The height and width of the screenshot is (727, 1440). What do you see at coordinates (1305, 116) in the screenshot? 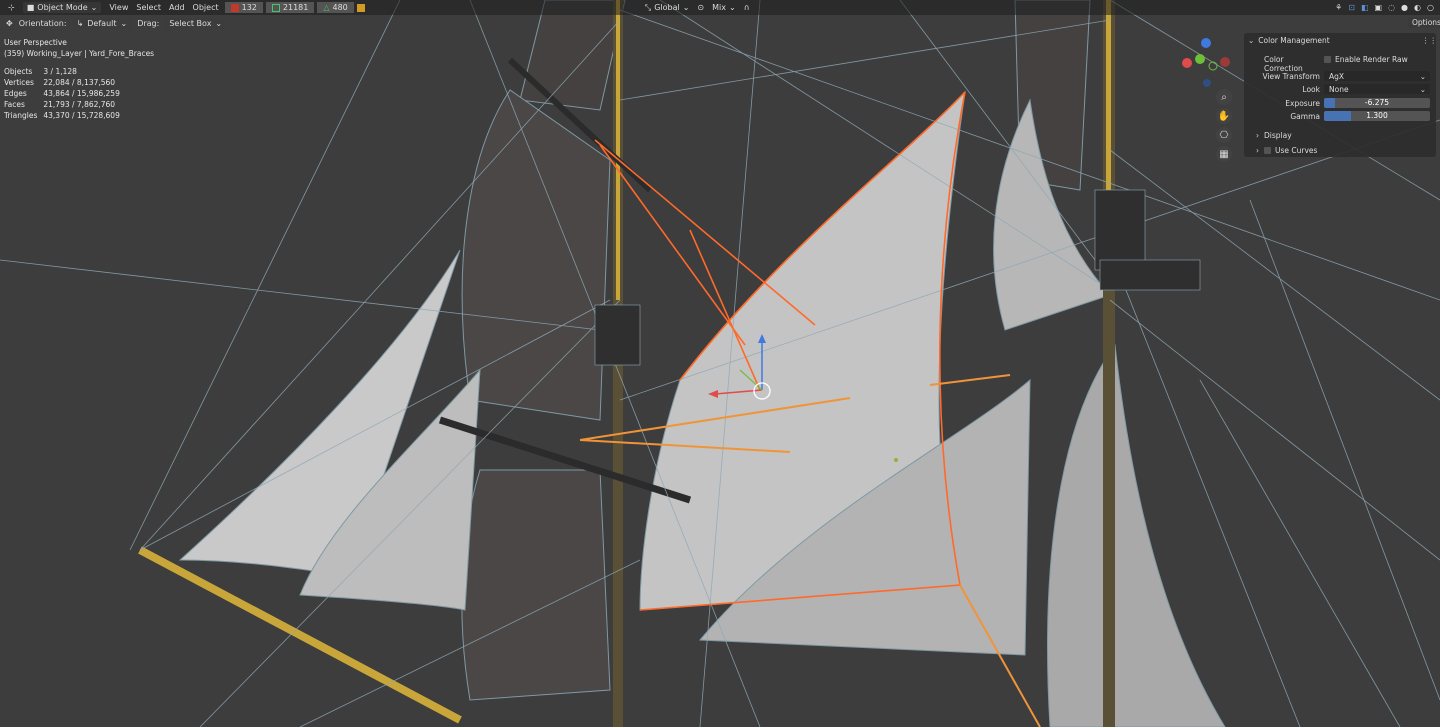
I see `gamma-label: Gamma` at bounding box center [1305, 116].